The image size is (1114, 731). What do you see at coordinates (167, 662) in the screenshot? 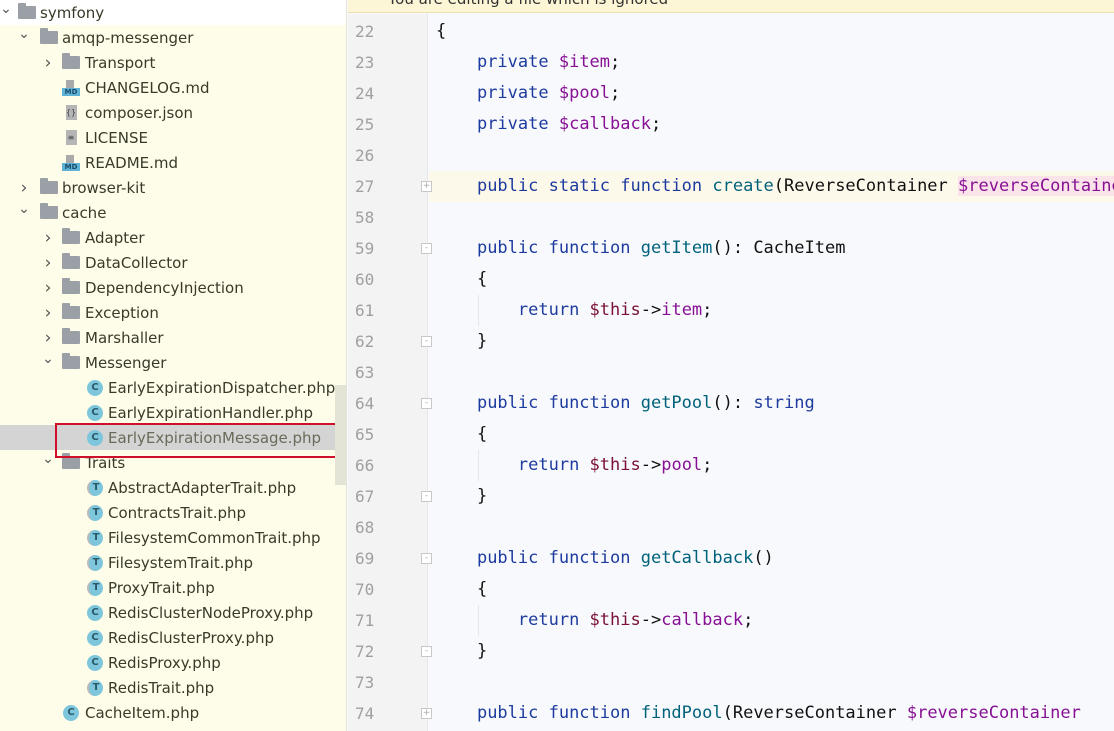
I see `tree-item: C RedisProxy.php` at bounding box center [167, 662].